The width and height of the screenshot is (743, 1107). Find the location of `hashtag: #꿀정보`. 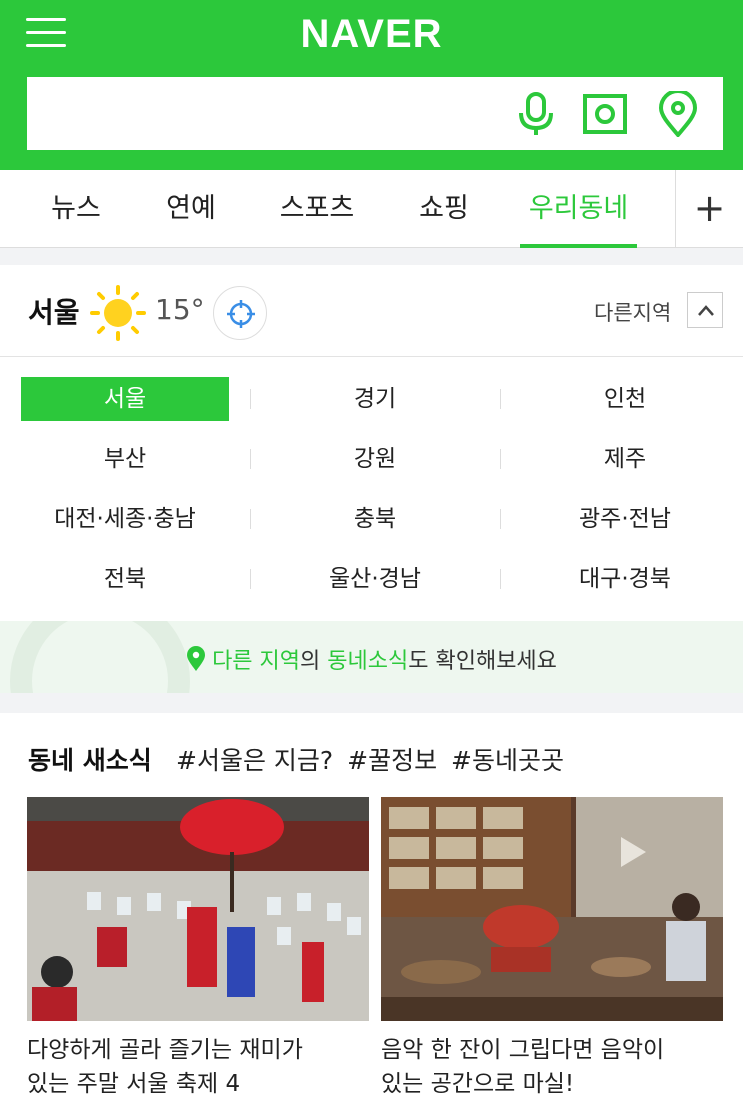

hashtag: #꿀정보 is located at coordinates (392, 760).